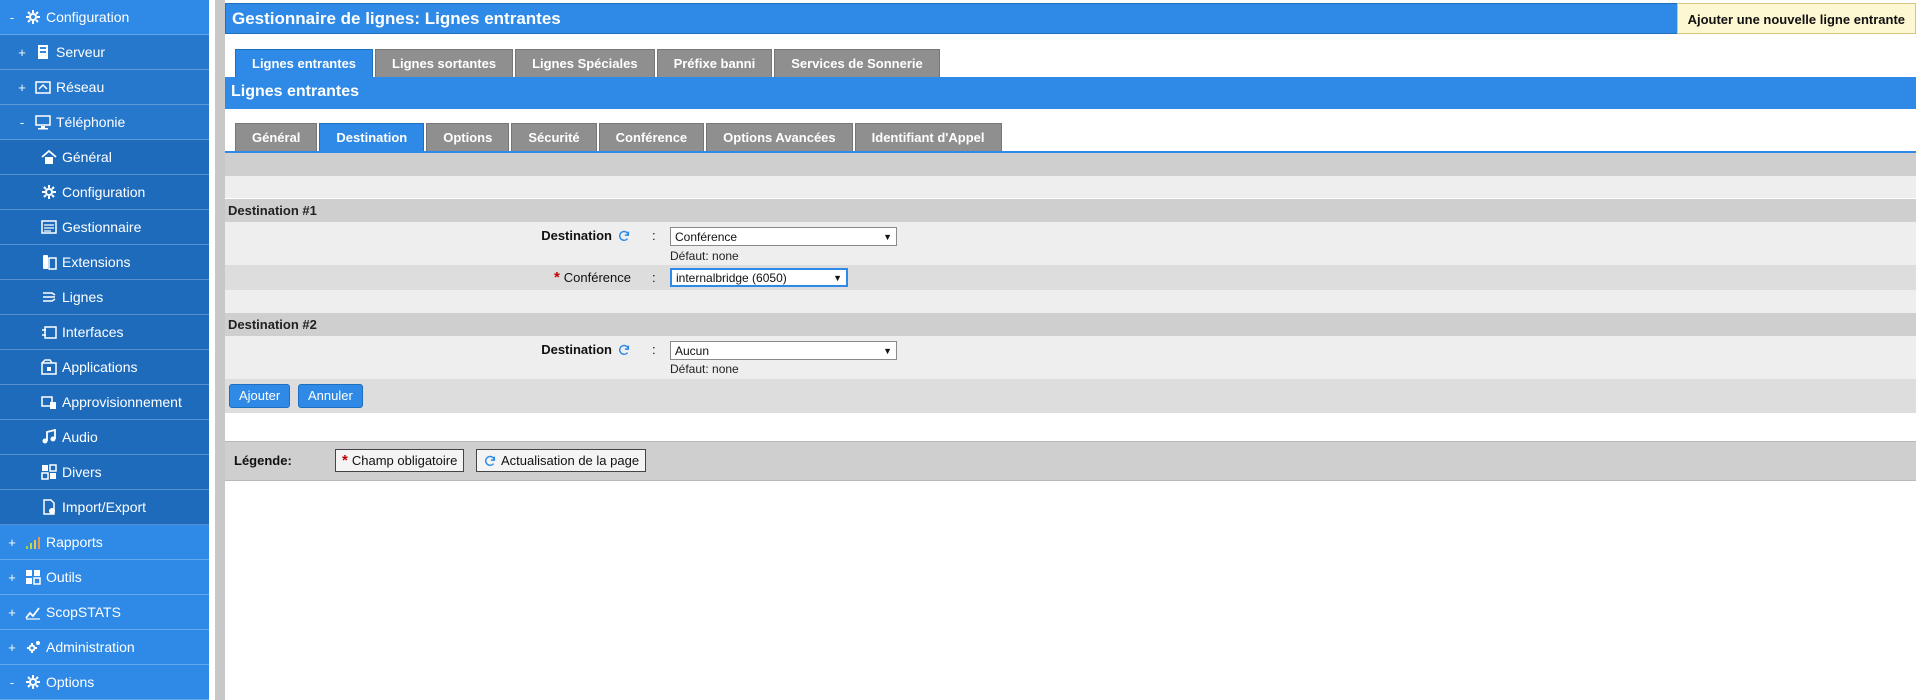 The height and width of the screenshot is (700, 1916). What do you see at coordinates (597, 277) in the screenshot?
I see `conference-label-text: Conférence` at bounding box center [597, 277].